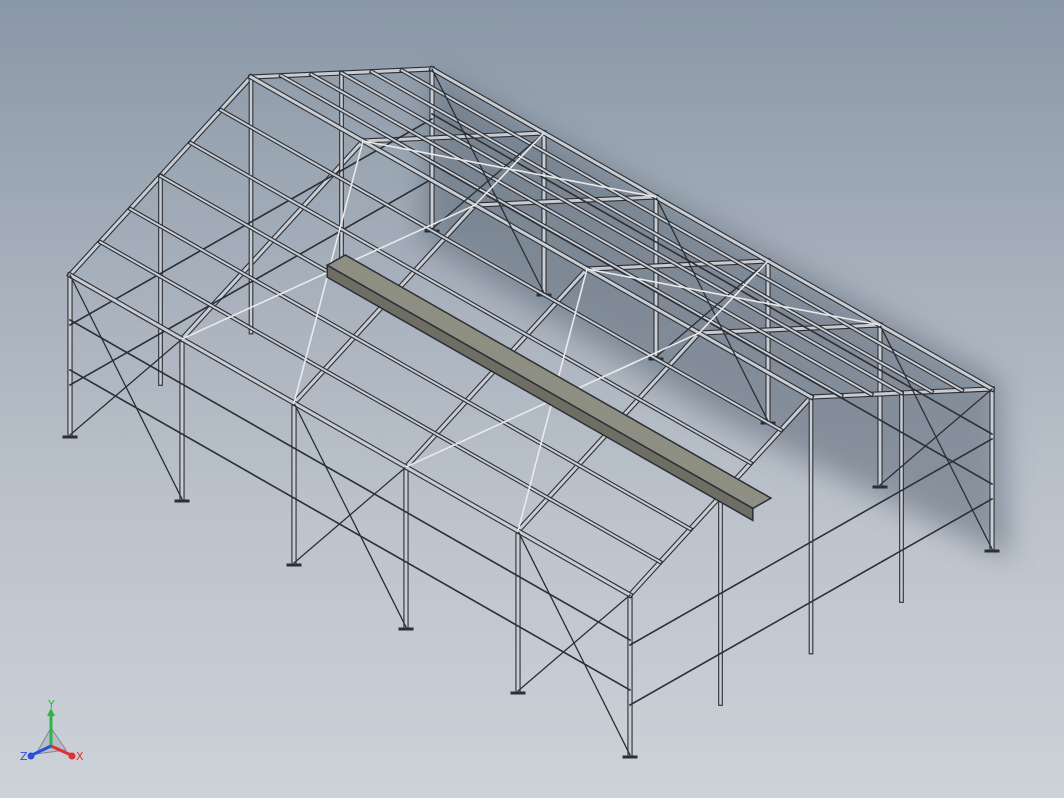 The image size is (1064, 798). I want to click on y-axis-label: Y, so click(51, 705).